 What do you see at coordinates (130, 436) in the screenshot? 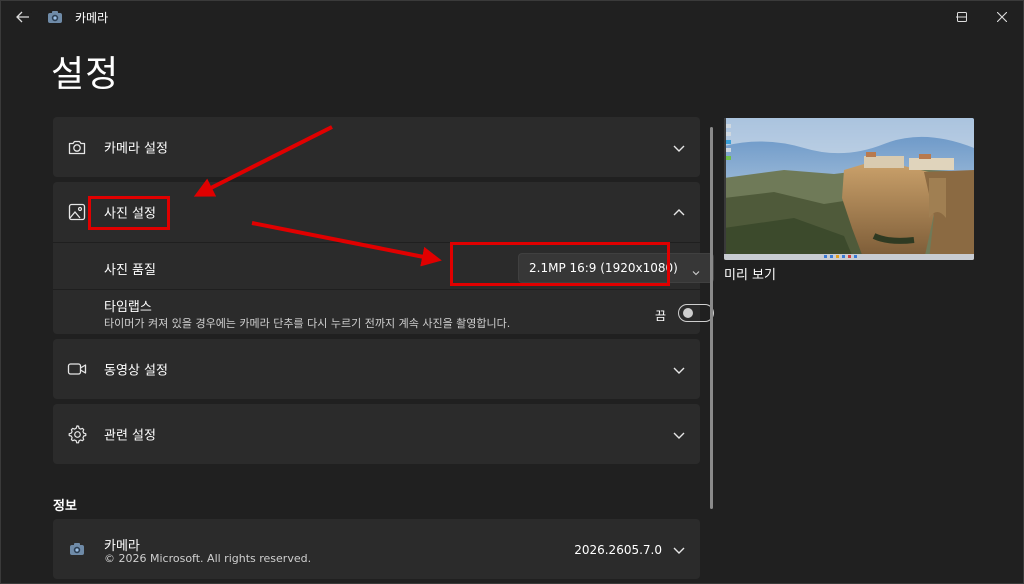
I see `related-settings-label: 관련 설정` at bounding box center [130, 436].